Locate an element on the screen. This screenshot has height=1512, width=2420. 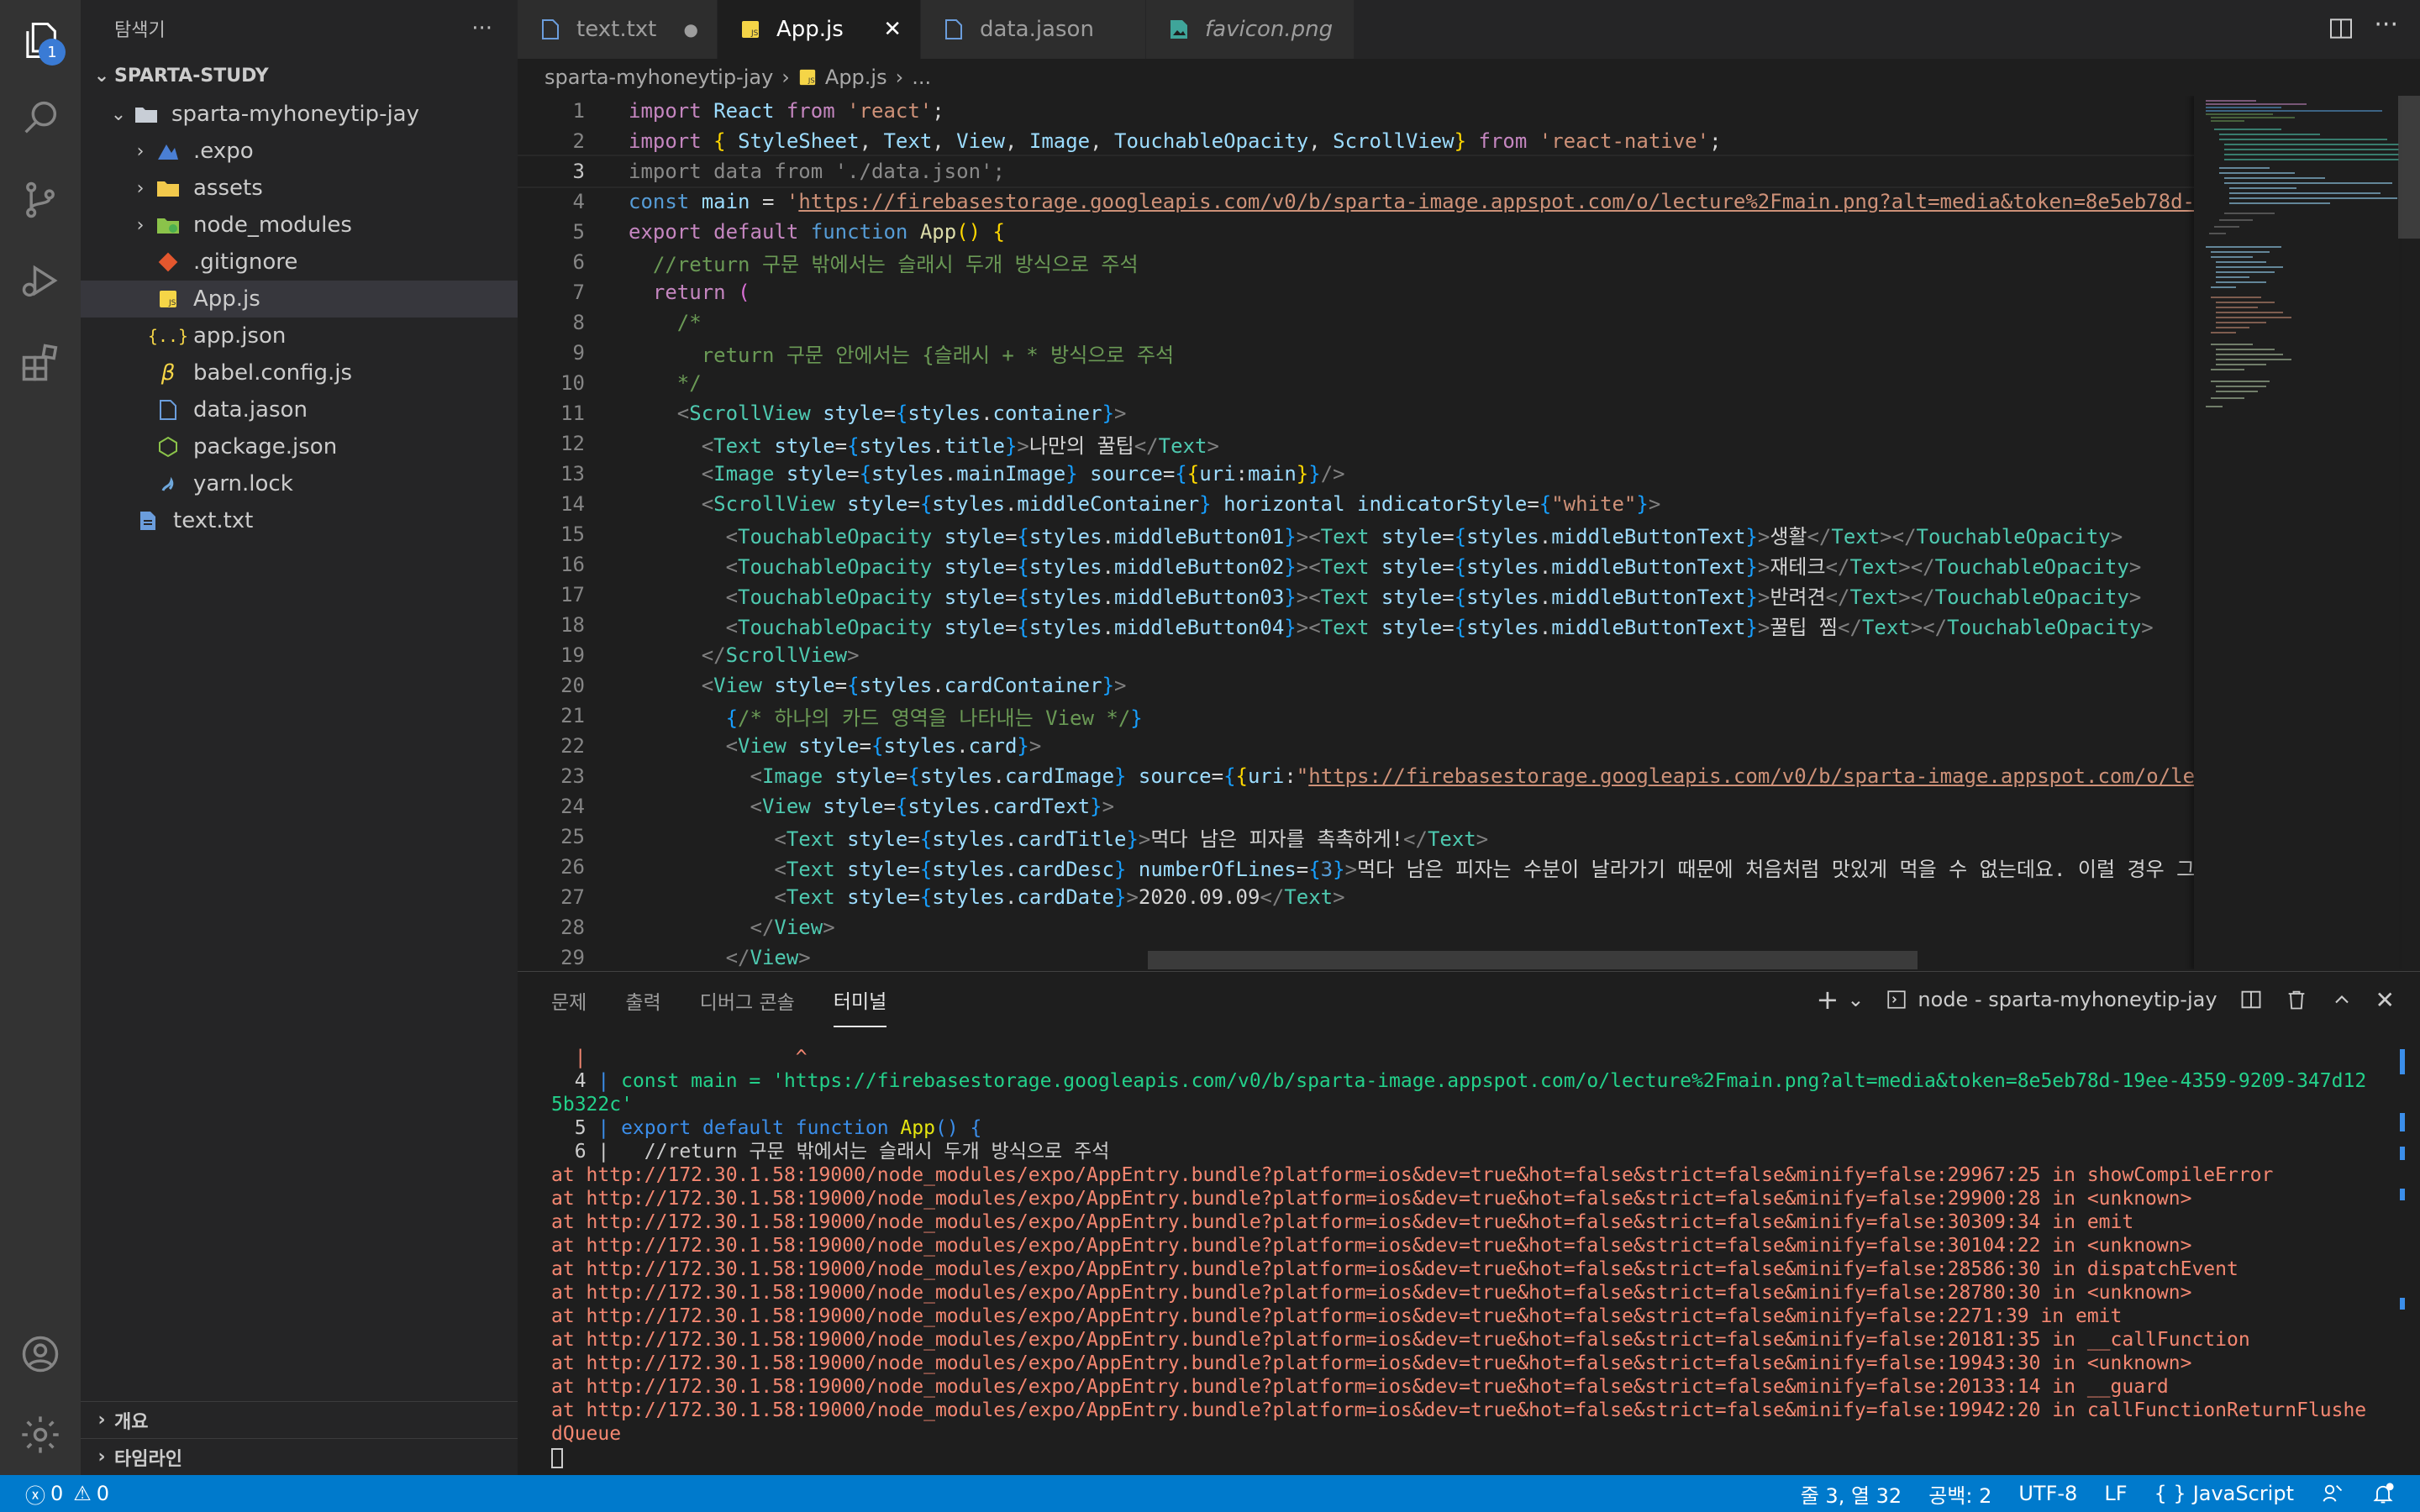
outline-section: › 개요 is located at coordinates (299, 1419).